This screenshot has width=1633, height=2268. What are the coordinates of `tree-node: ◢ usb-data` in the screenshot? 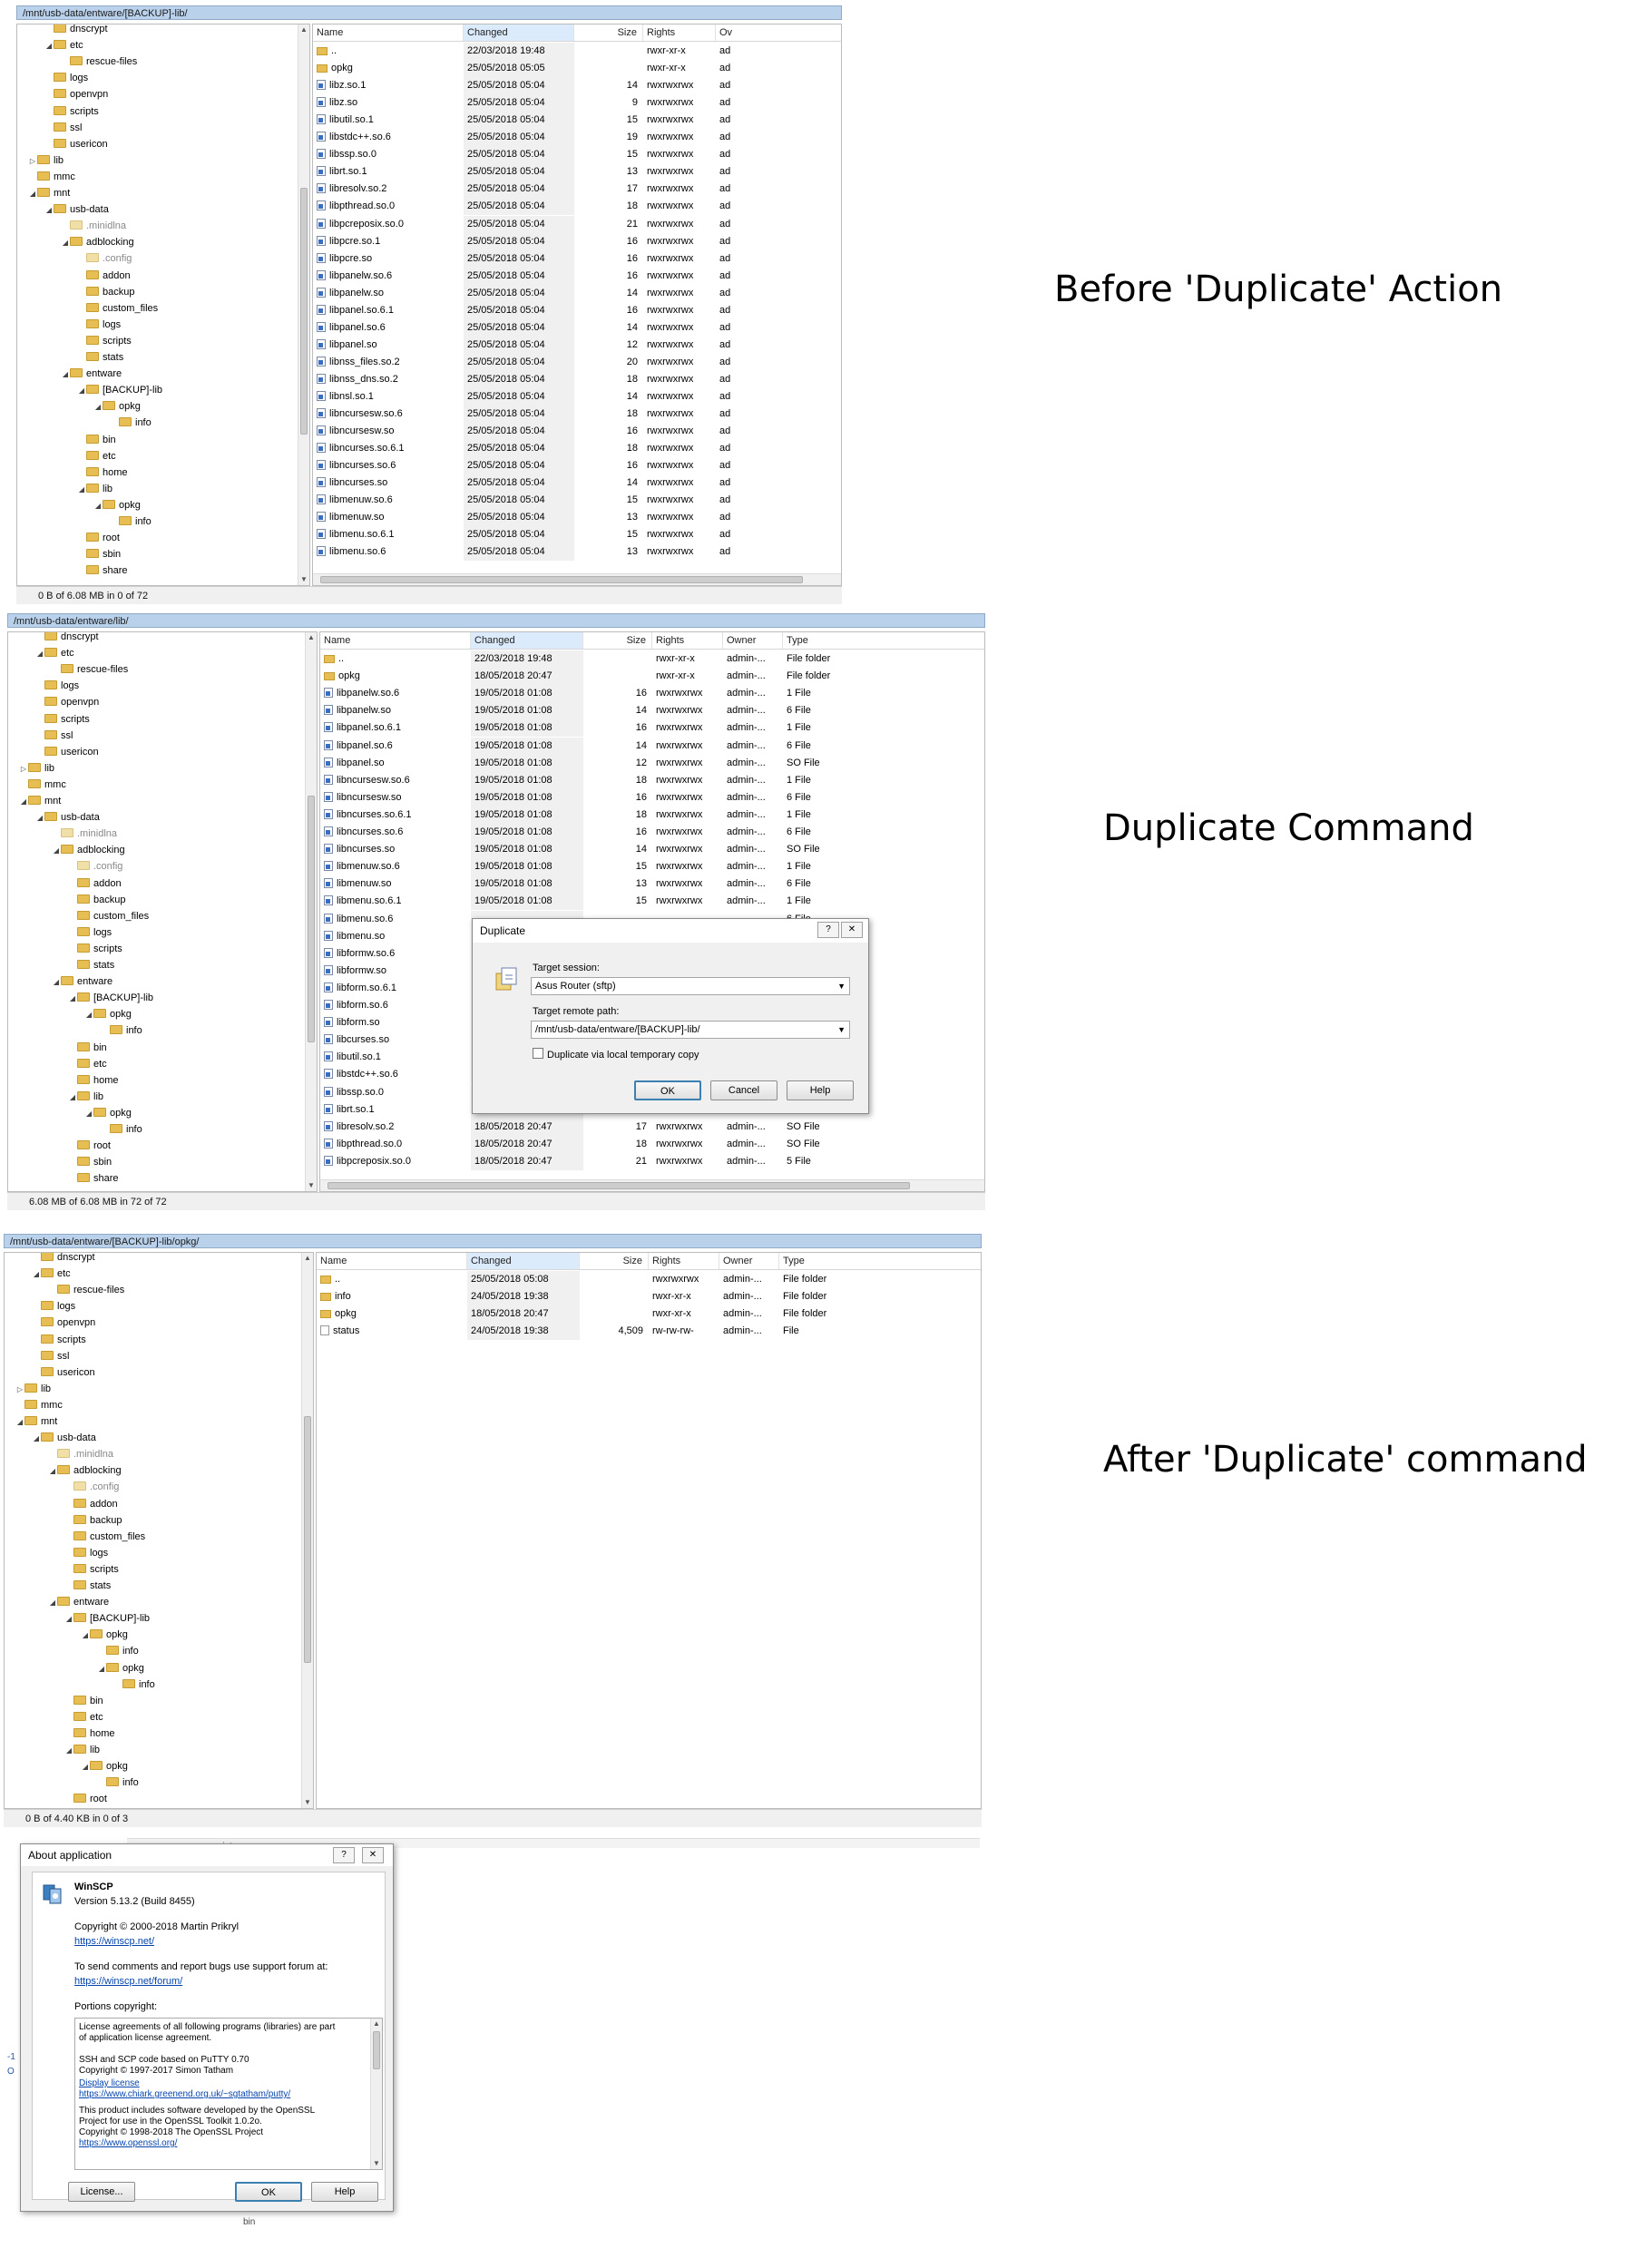 It's located at (64, 1438).